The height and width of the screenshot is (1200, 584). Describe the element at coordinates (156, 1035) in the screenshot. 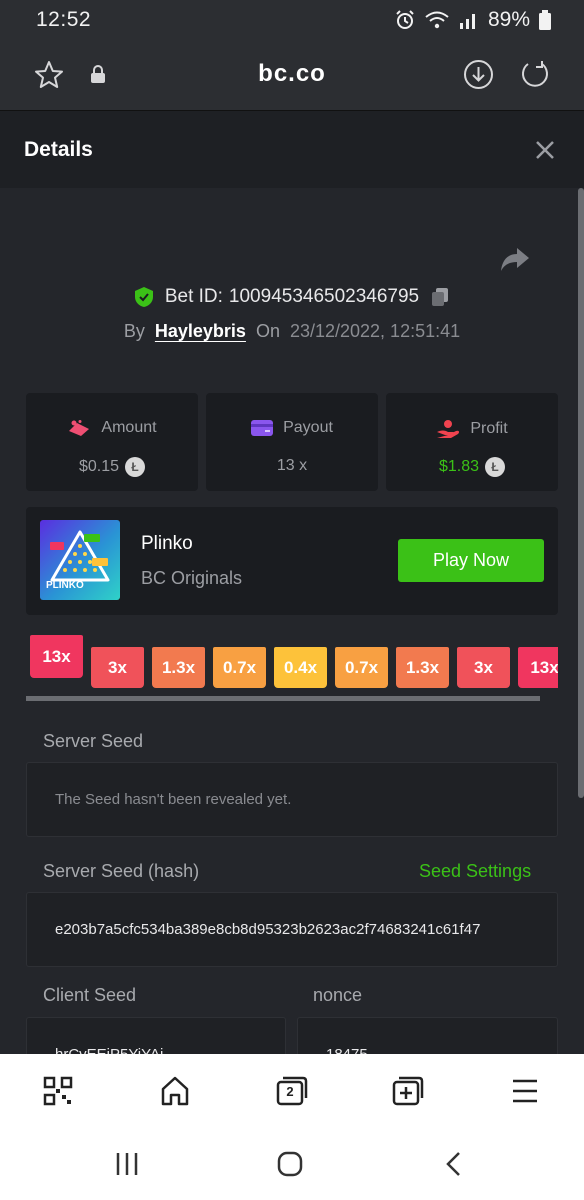

I see `client-seed-field: hrCvEEjP5YiYAj` at that location.